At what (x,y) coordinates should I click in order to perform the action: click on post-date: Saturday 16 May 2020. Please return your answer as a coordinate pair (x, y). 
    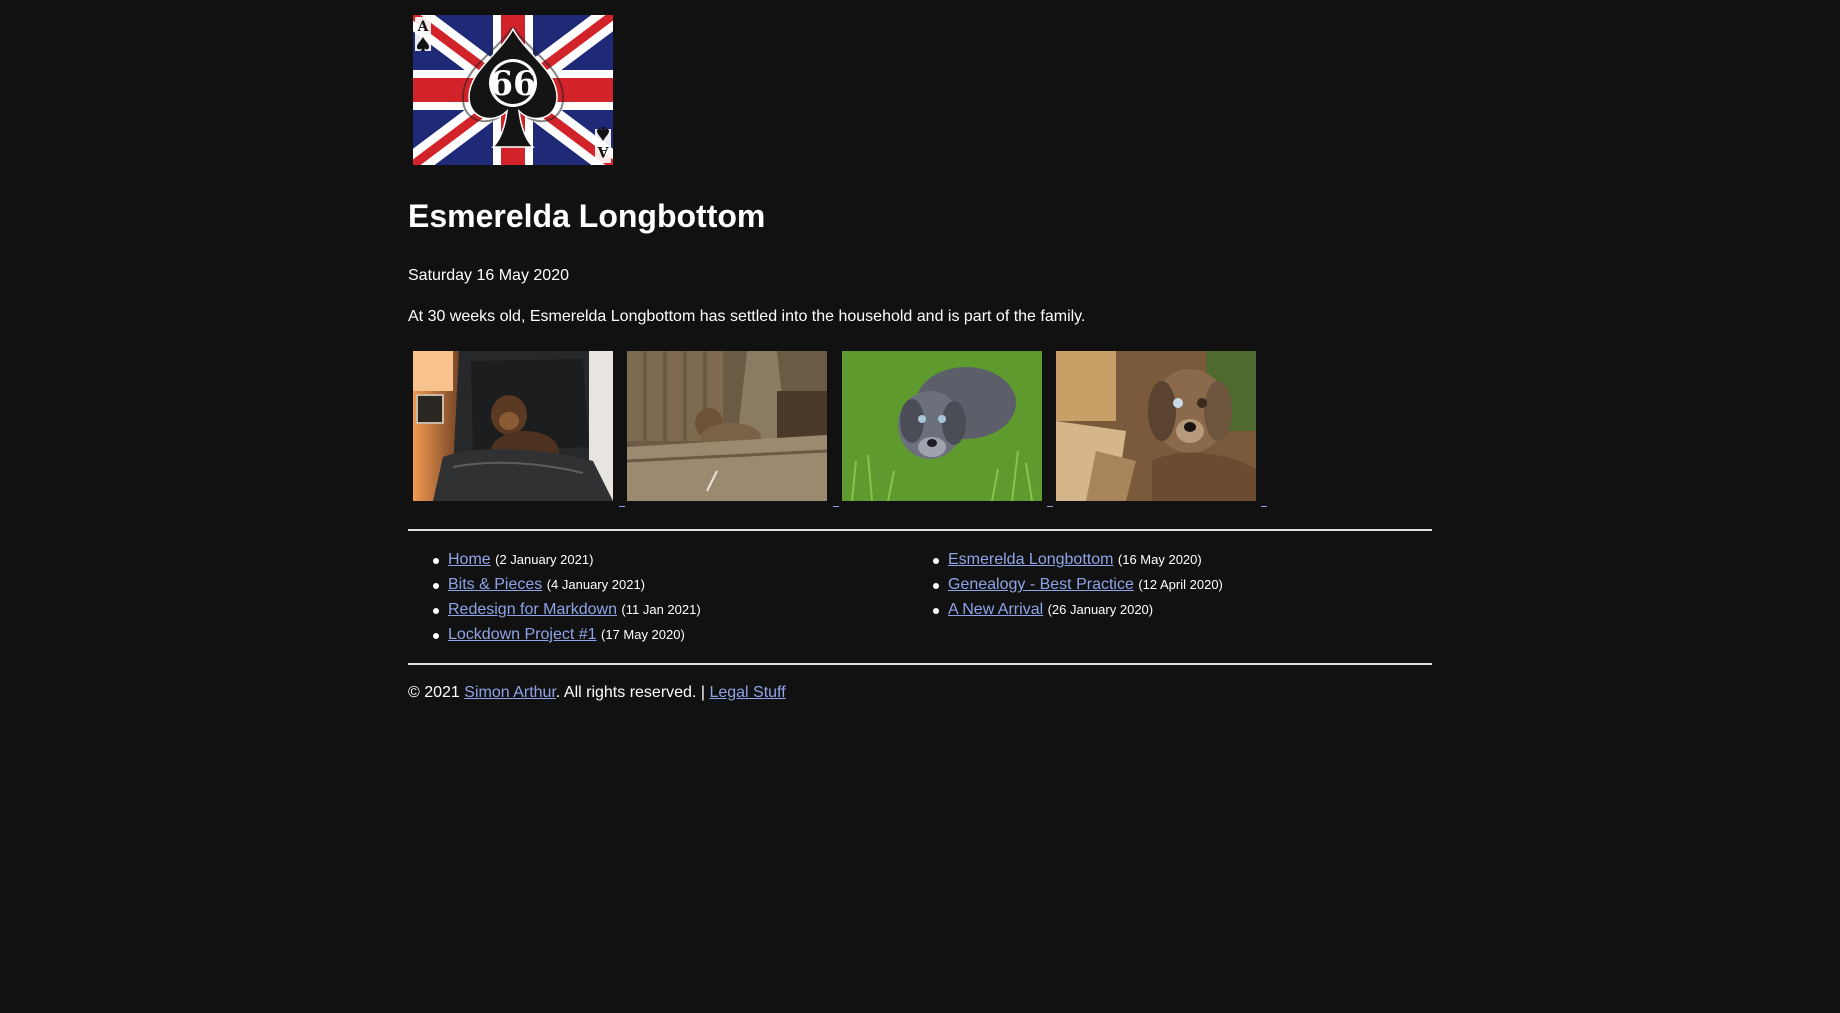
    Looking at the image, I should click on (488, 275).